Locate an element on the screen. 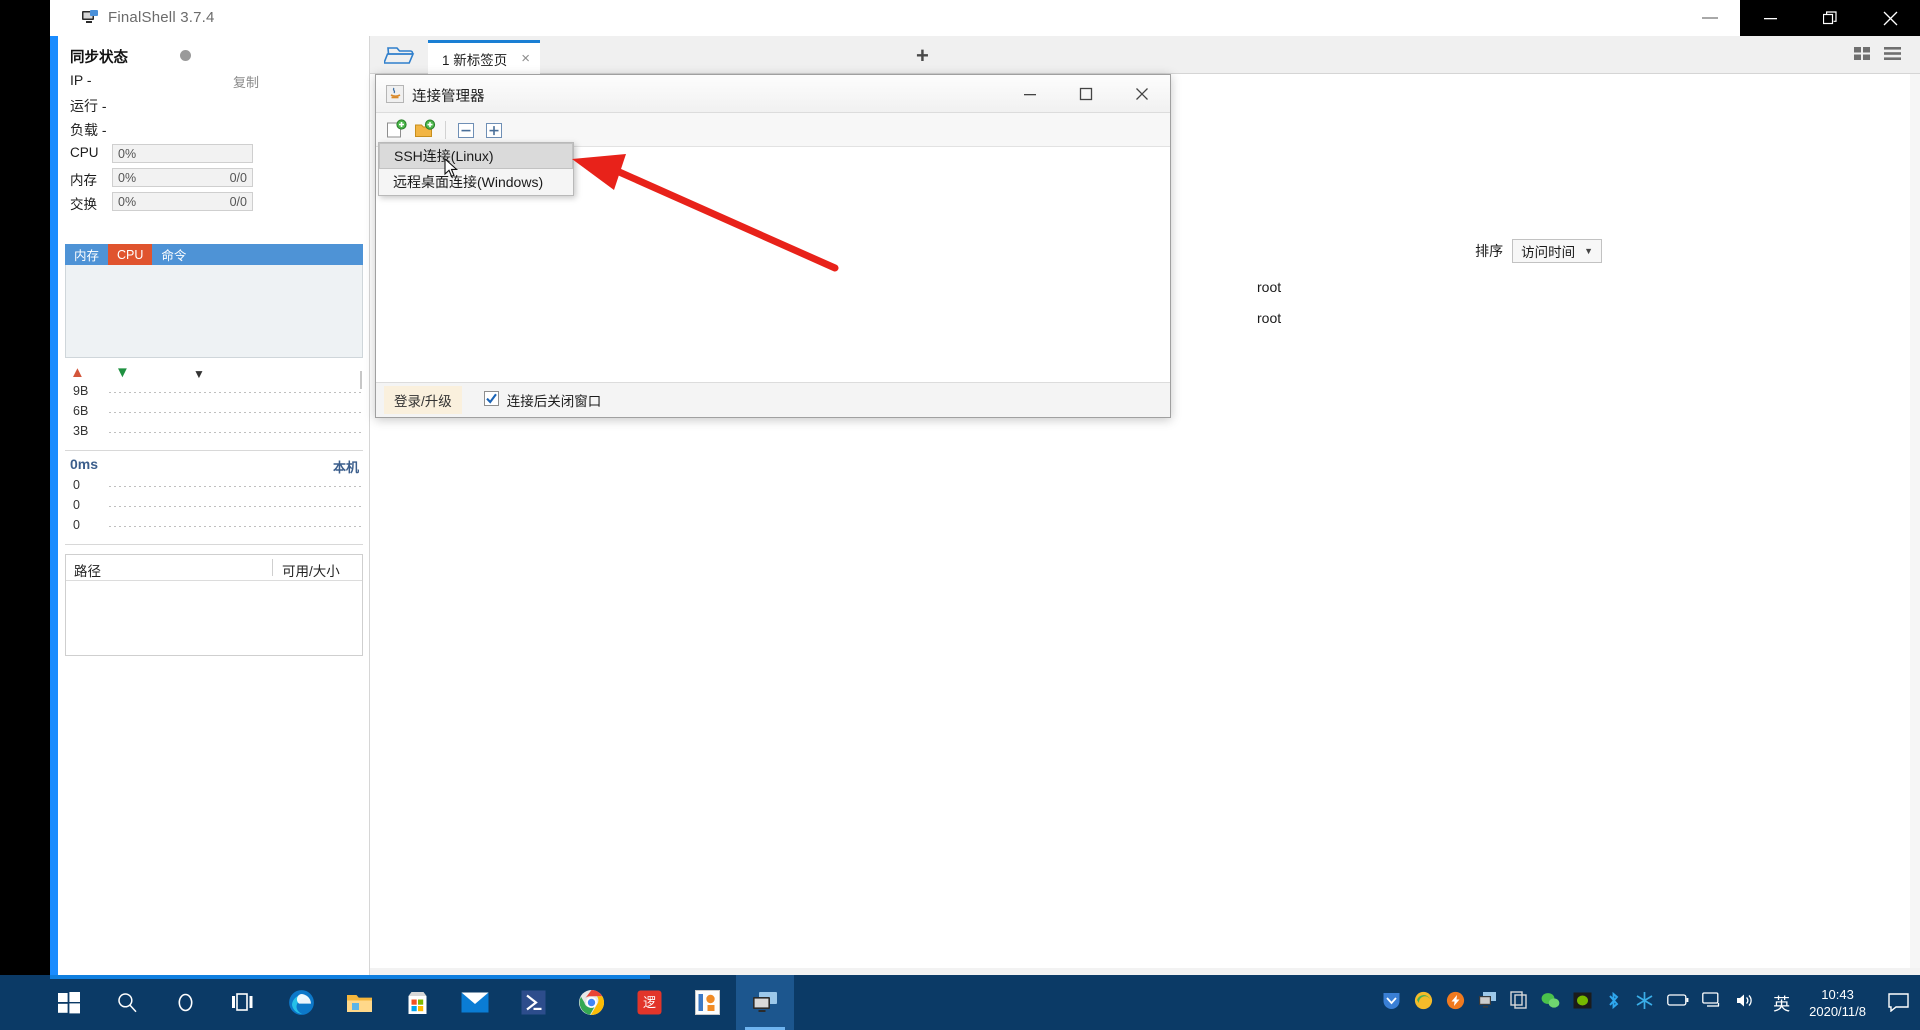  tab-new-tab: 1 新标签页 × is located at coordinates (484, 57).